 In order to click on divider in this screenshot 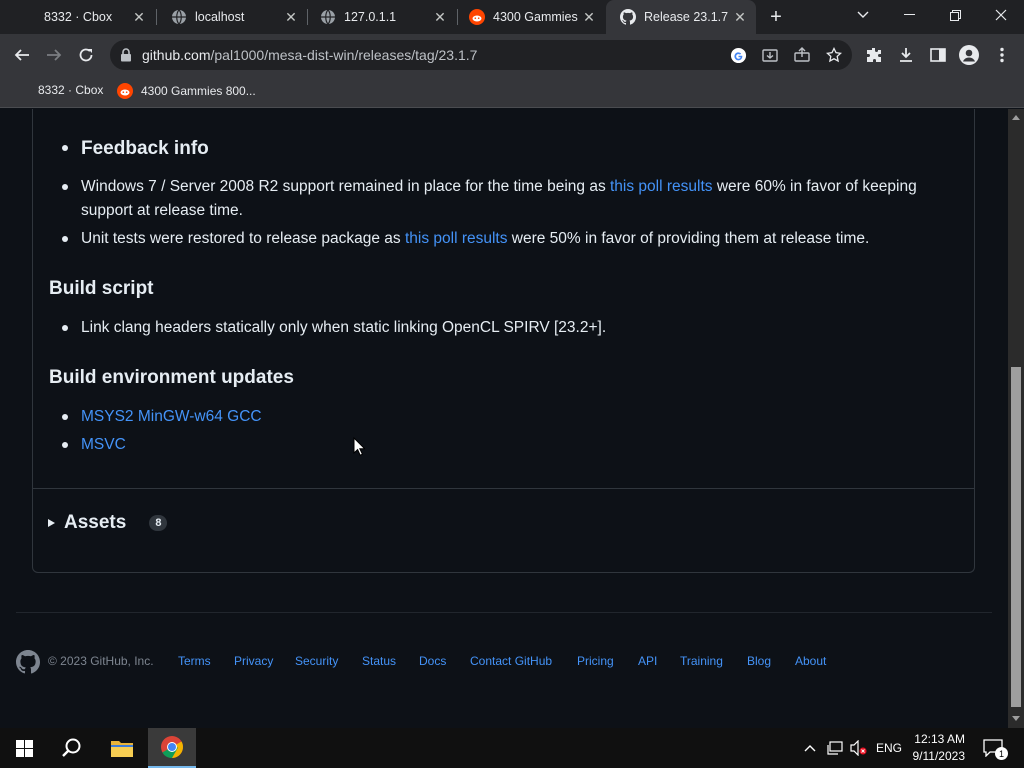, I will do `click(503, 488)`.